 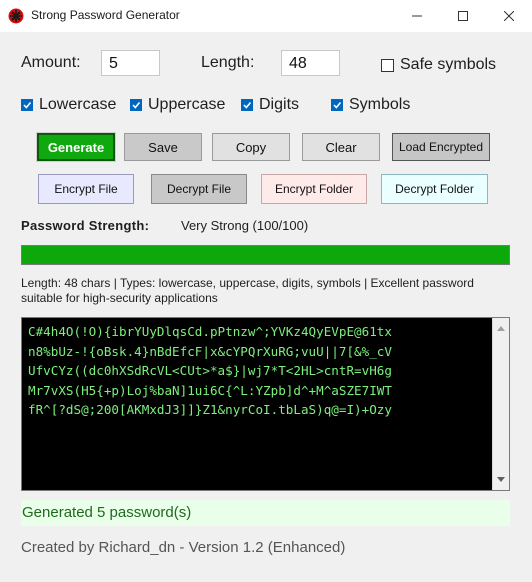 I want to click on decrypt-folder-button: Decrypt Folder, so click(x=434, y=189).